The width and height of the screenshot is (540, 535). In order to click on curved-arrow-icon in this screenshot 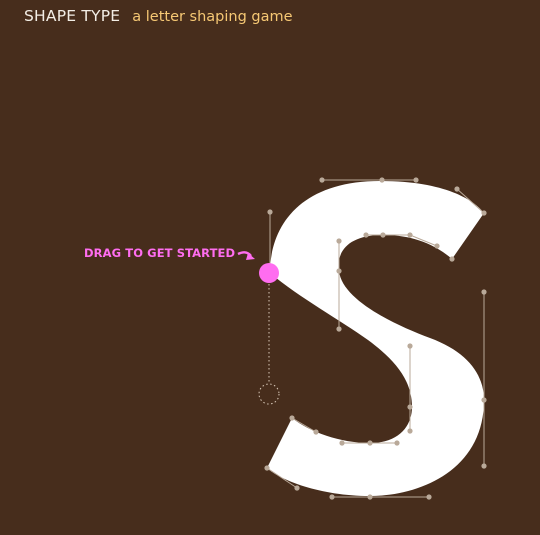, I will do `click(246, 255)`.